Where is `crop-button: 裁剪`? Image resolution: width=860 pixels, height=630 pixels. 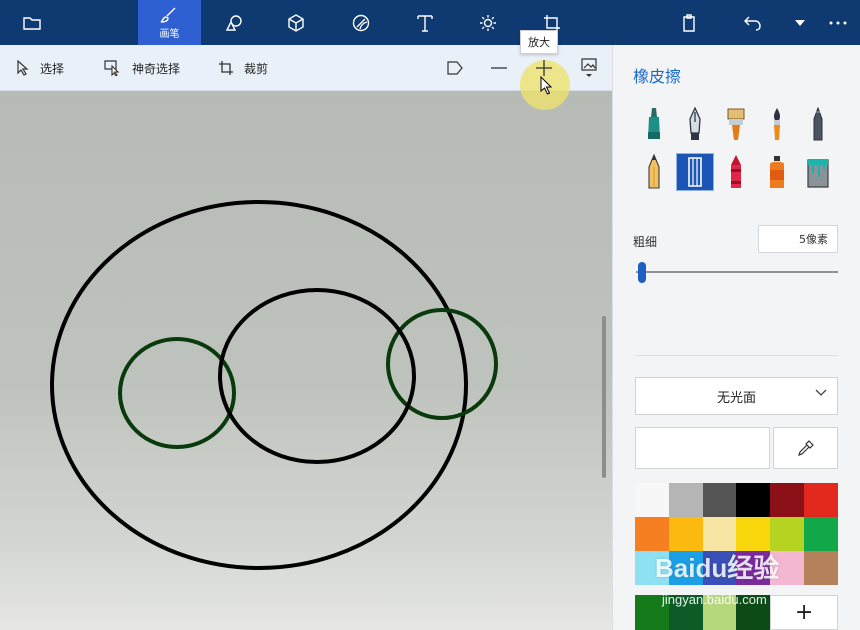 crop-button: 裁剪 is located at coordinates (243, 68).